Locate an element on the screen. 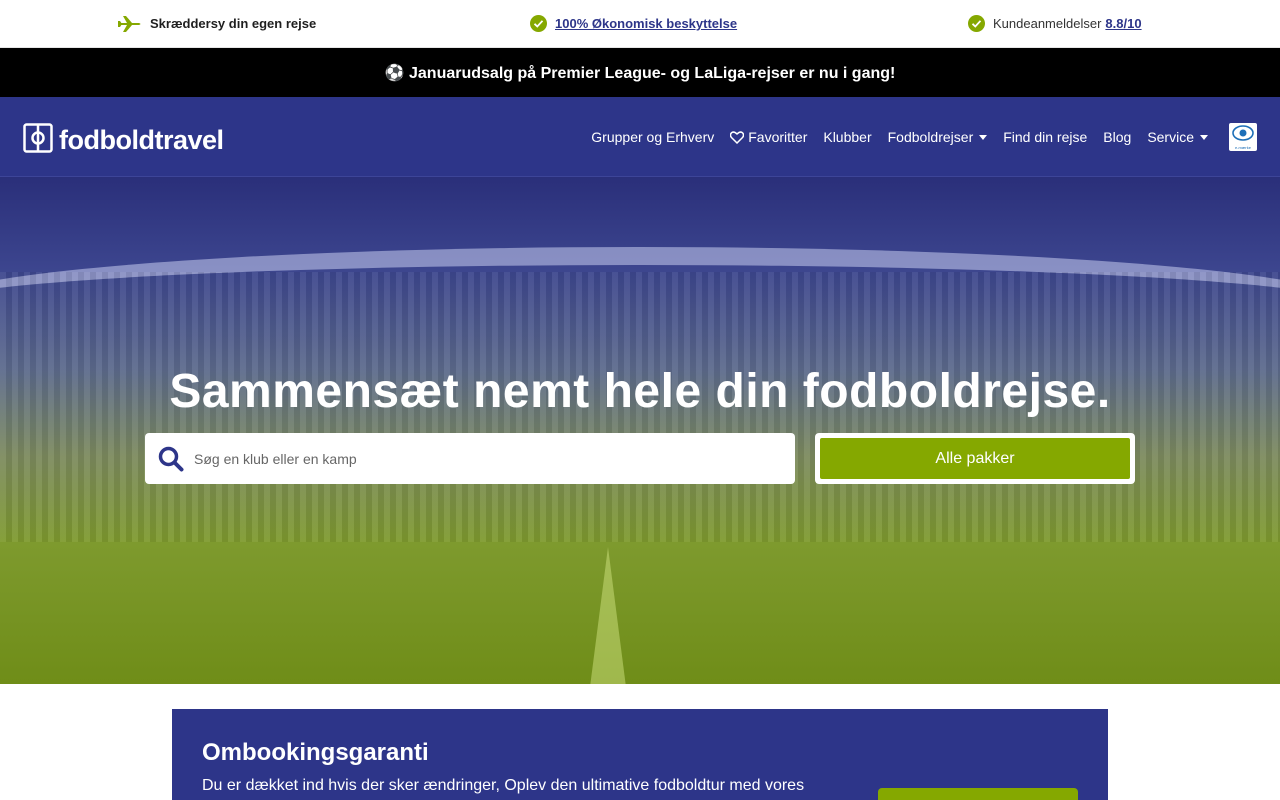 Image resolution: width=1280 pixels, height=800 pixels. financial-protection-link: 100% Økonomisk beskyttelse is located at coordinates (646, 23).